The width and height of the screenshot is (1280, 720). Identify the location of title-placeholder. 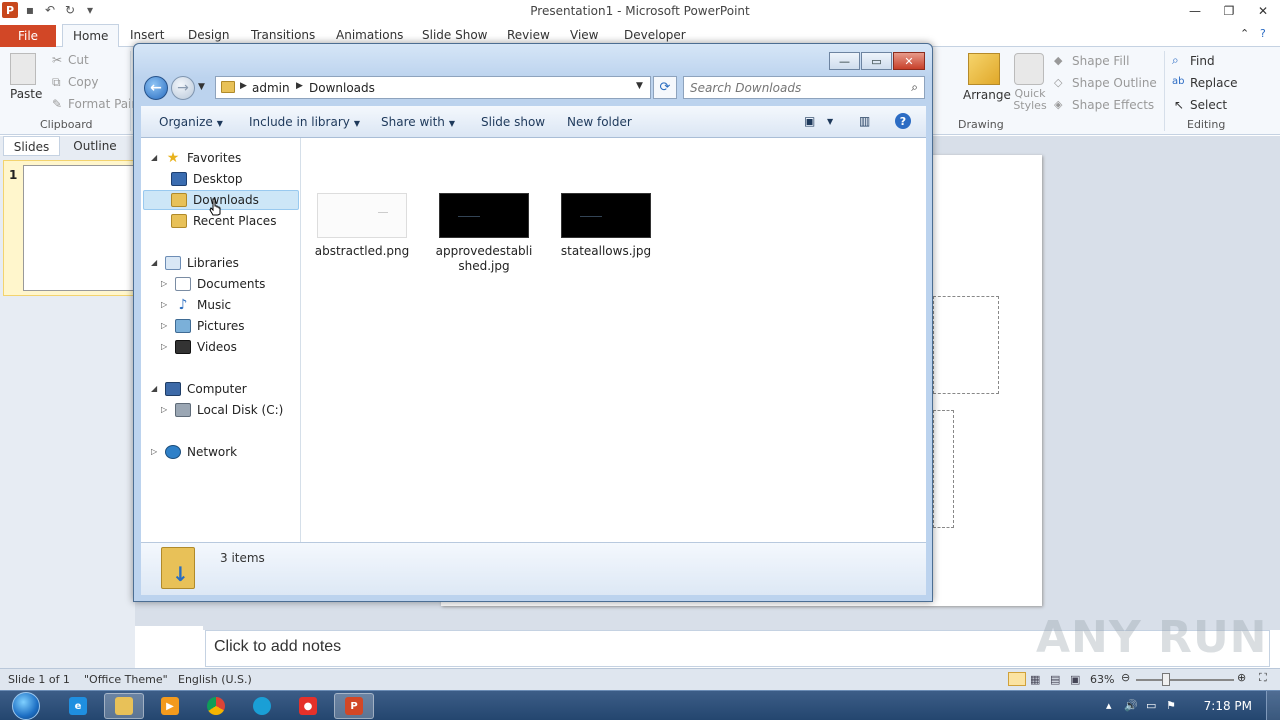
(966, 345).